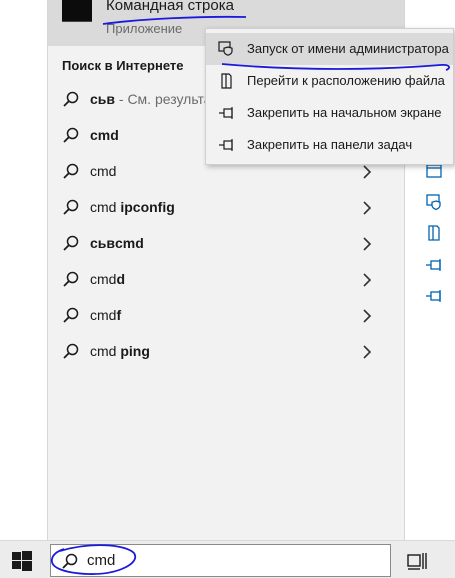 The image size is (455, 578). I want to click on taskbar: cmd, so click(227, 559).